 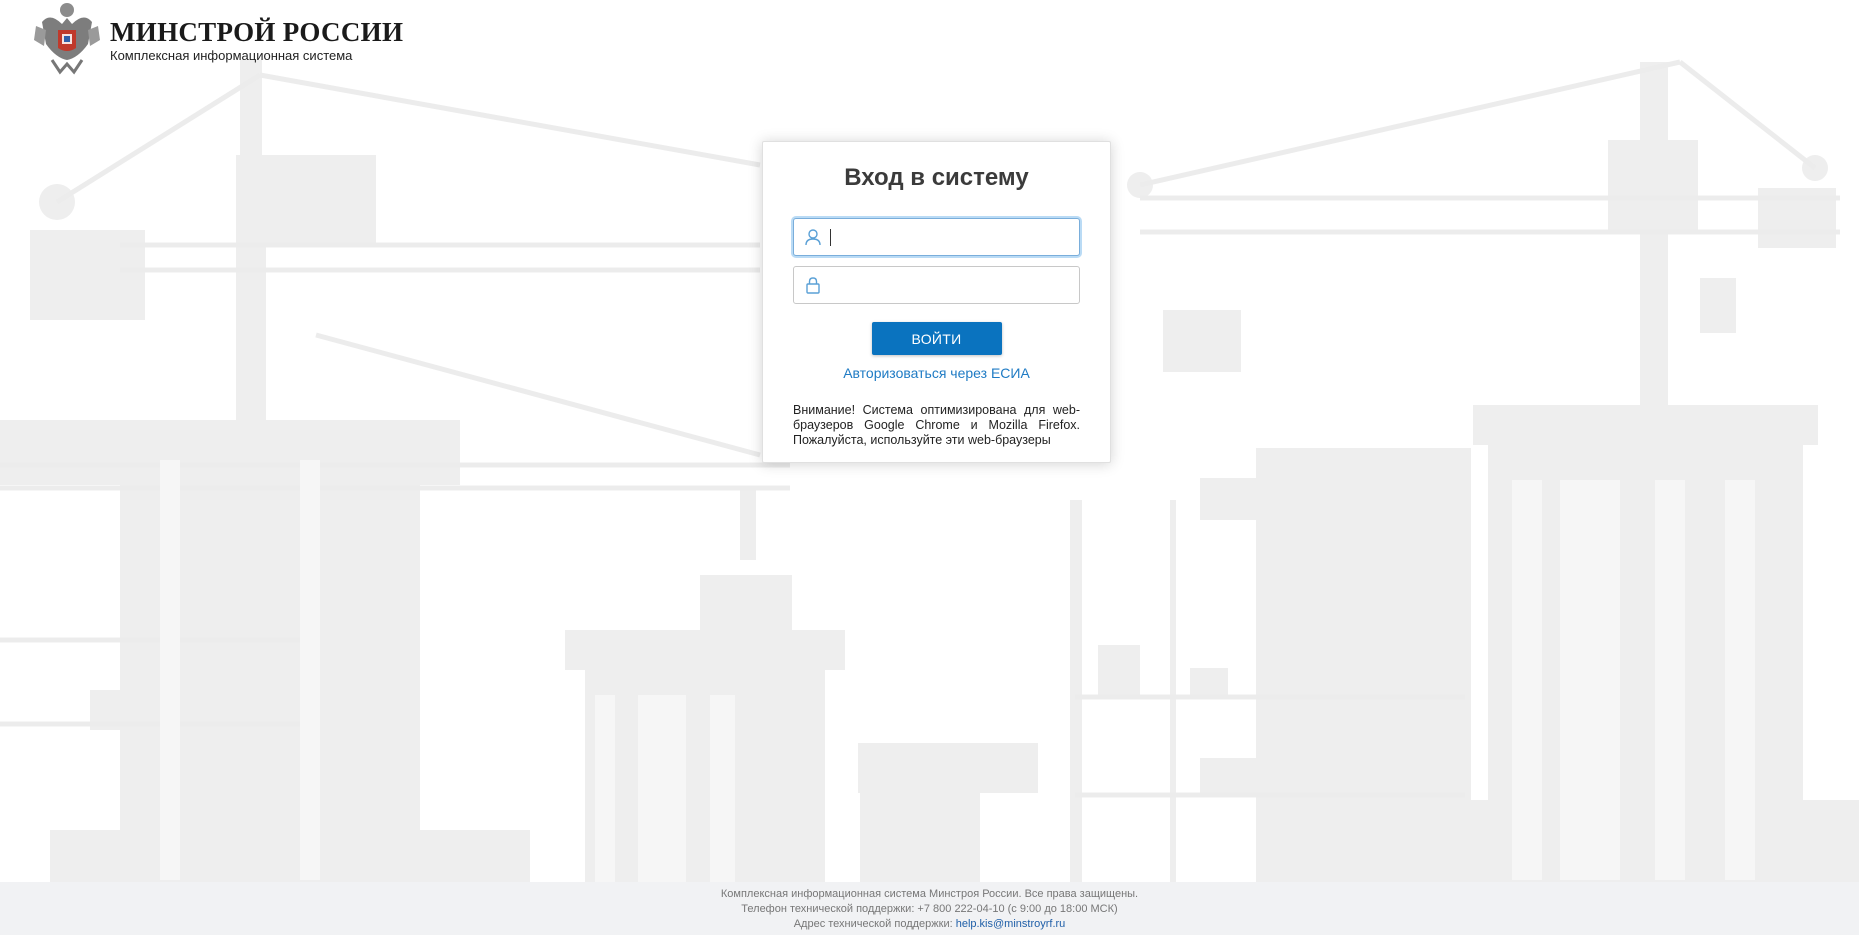 I want to click on password-input, so click(x=950, y=285).